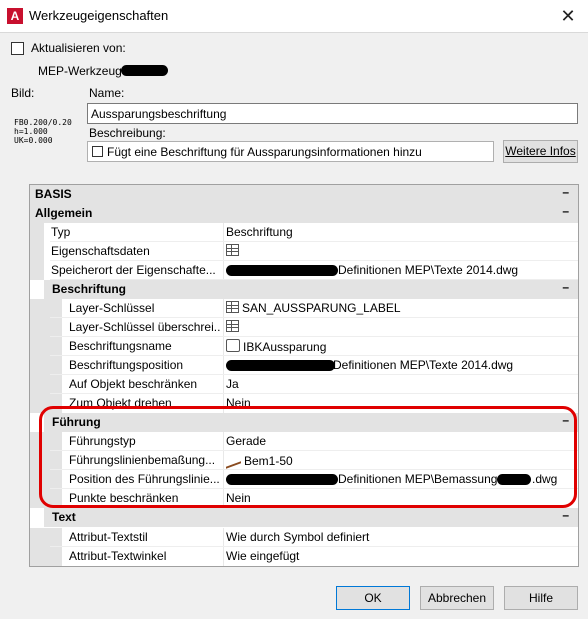  I want to click on ok-button: OK, so click(373, 598).